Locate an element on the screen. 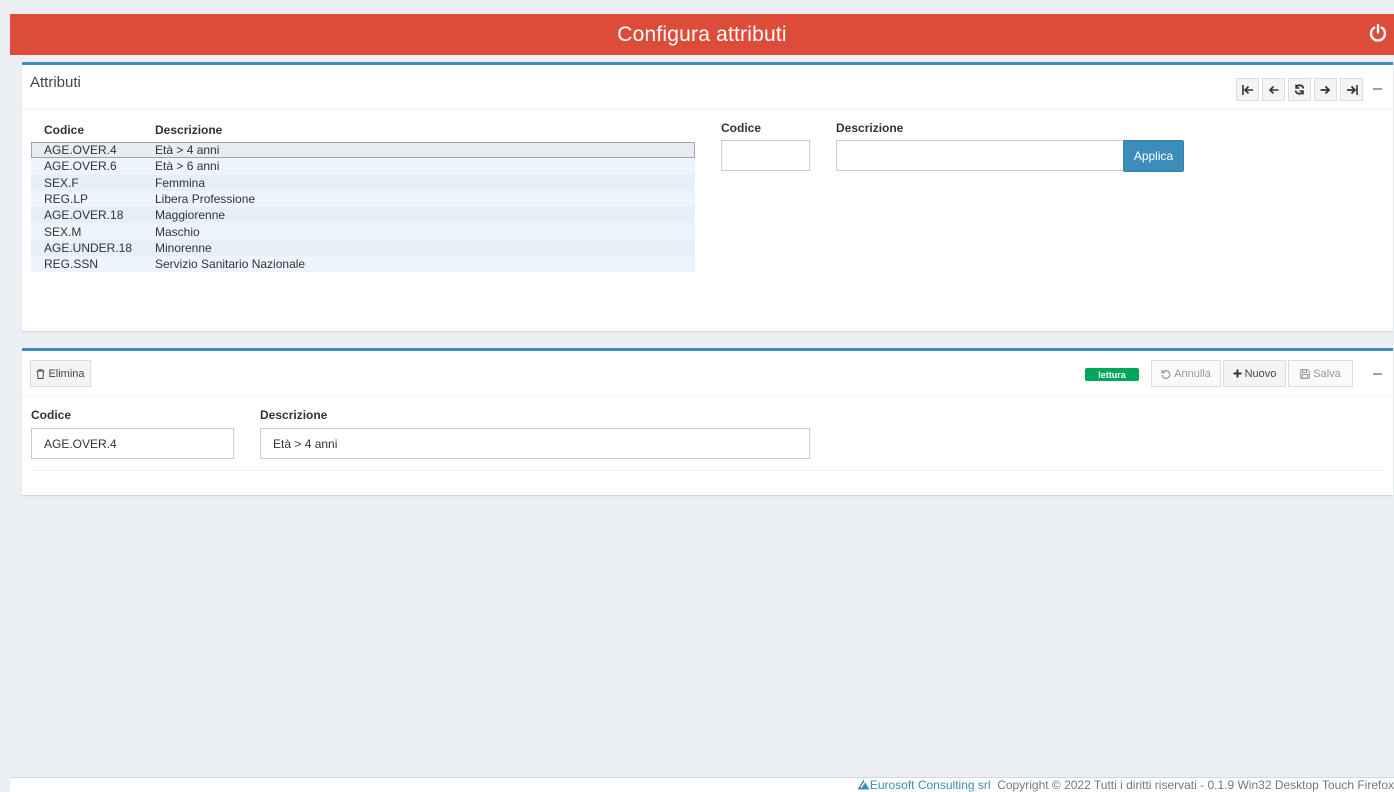  save-button: Salva is located at coordinates (1320, 373).